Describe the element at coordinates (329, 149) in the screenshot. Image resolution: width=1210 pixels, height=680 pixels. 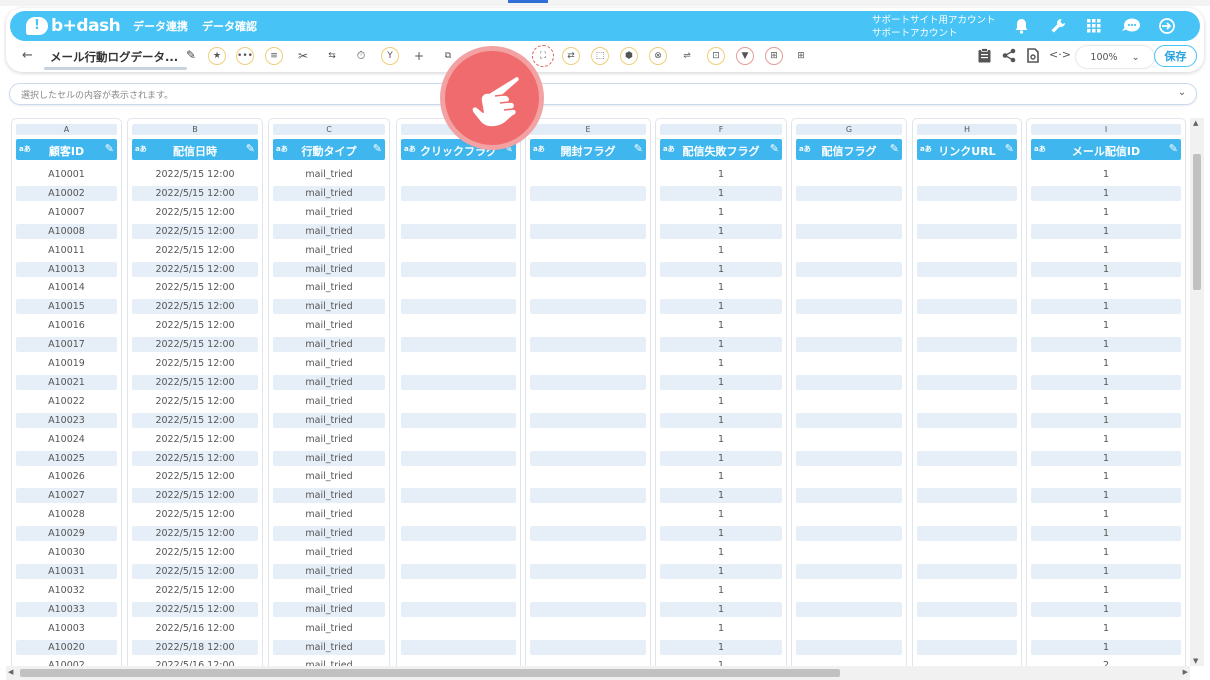
I see `column-header: aあ 行動タイプ ✎` at that location.